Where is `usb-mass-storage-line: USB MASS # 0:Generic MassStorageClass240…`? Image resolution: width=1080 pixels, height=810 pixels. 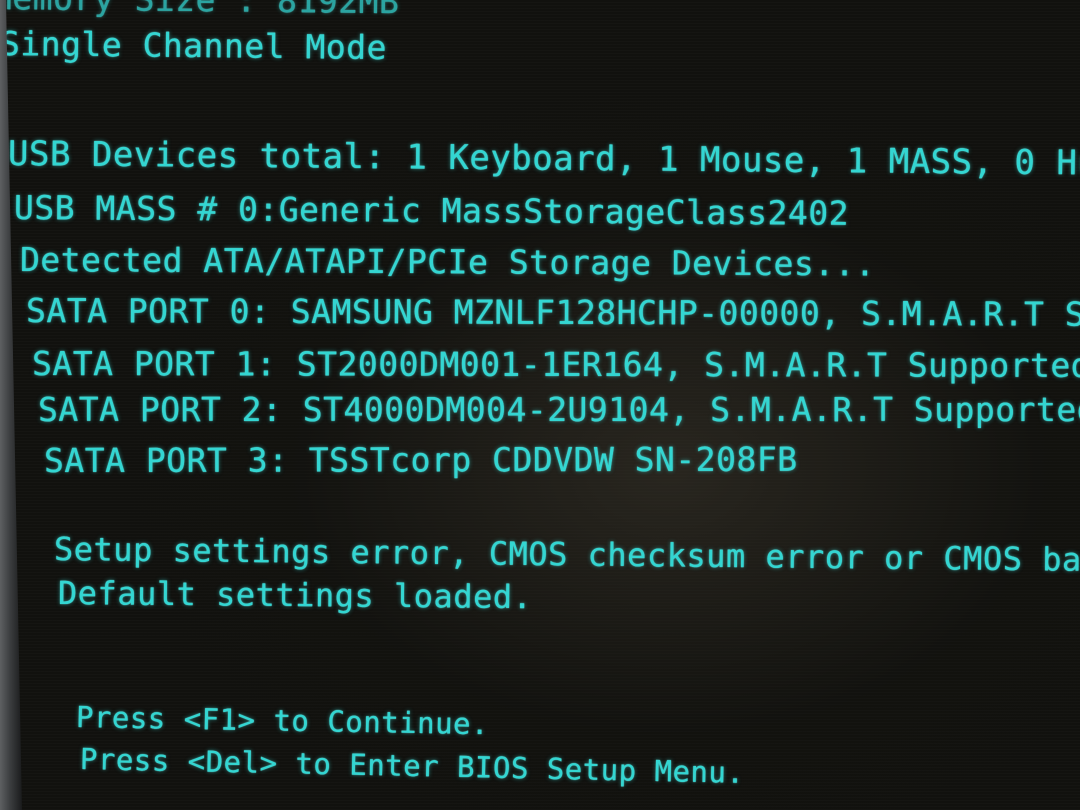 usb-mass-storage-line: USB MASS # 0:Generic MassStorageClass240… is located at coordinates (431, 210).